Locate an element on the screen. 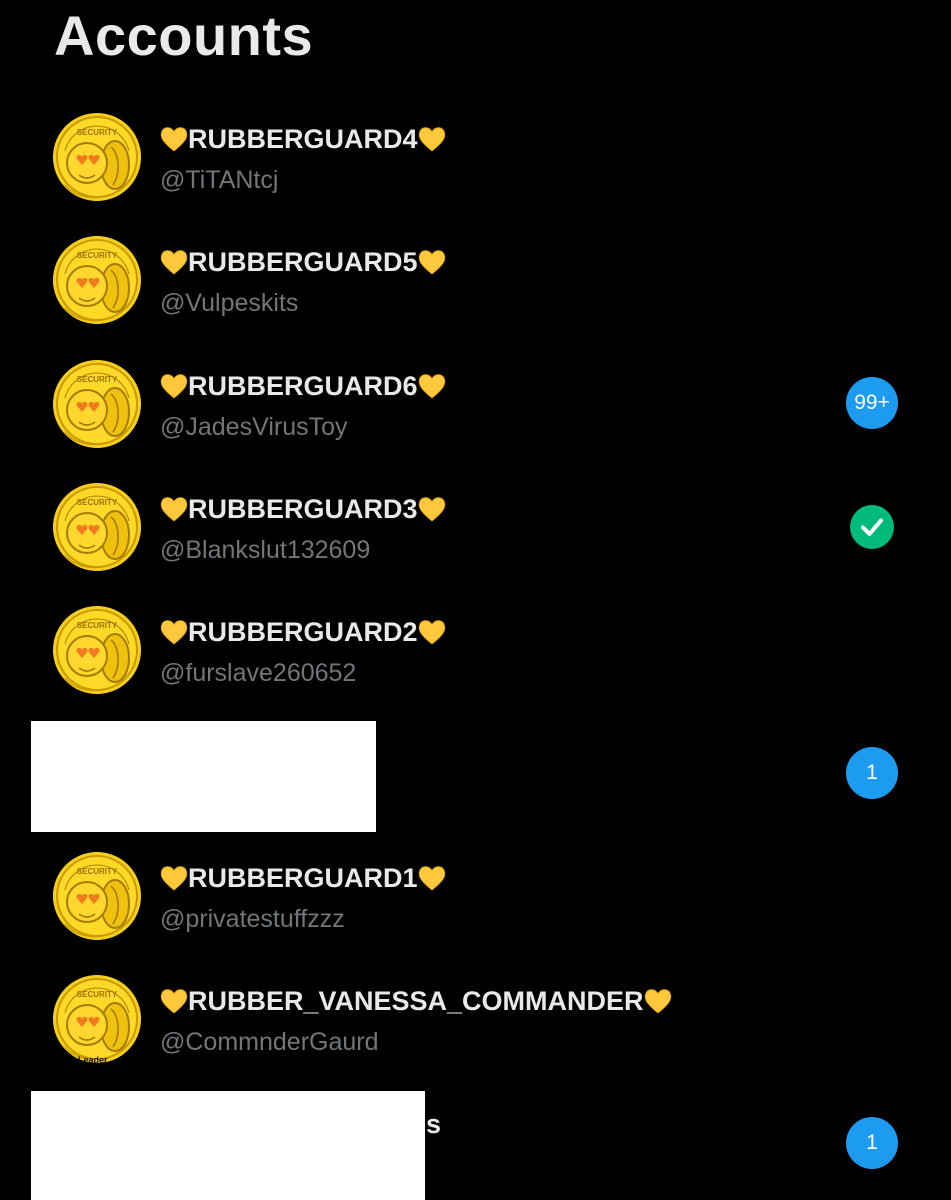  partial-name-text: s is located at coordinates (434, 1124).